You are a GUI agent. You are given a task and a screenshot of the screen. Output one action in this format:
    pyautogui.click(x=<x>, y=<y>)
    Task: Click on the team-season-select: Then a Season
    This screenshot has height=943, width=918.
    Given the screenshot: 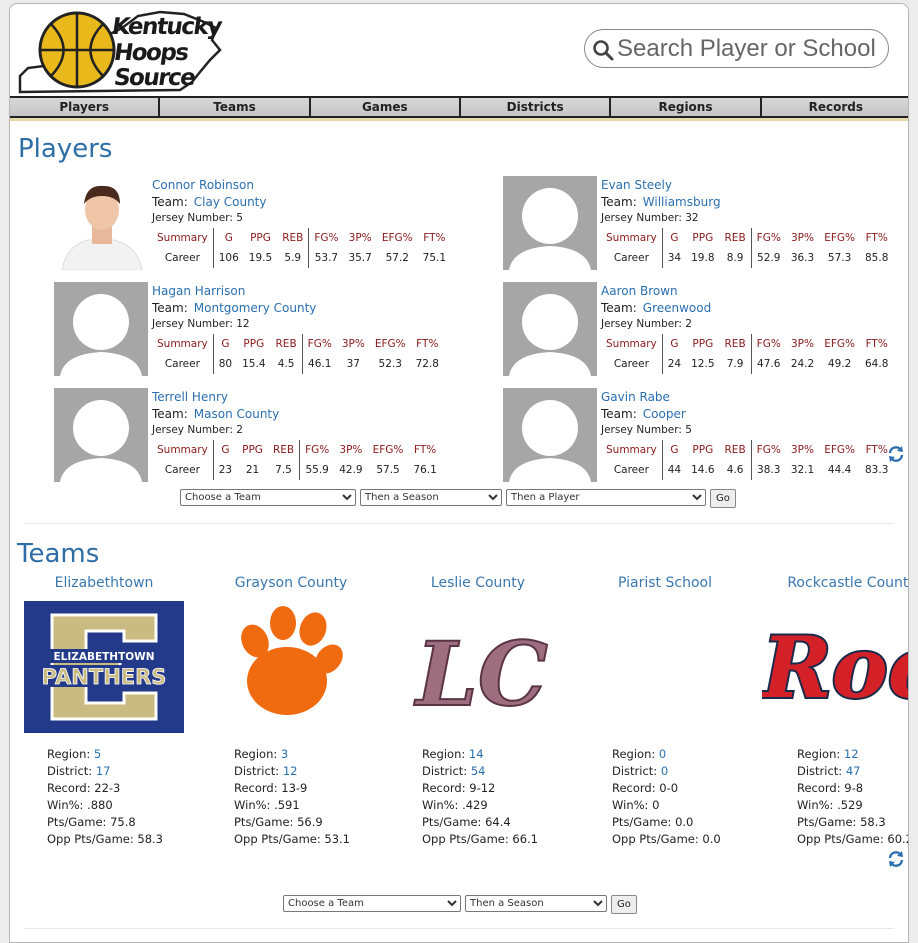 What is the action you would take?
    pyautogui.click(x=536, y=903)
    